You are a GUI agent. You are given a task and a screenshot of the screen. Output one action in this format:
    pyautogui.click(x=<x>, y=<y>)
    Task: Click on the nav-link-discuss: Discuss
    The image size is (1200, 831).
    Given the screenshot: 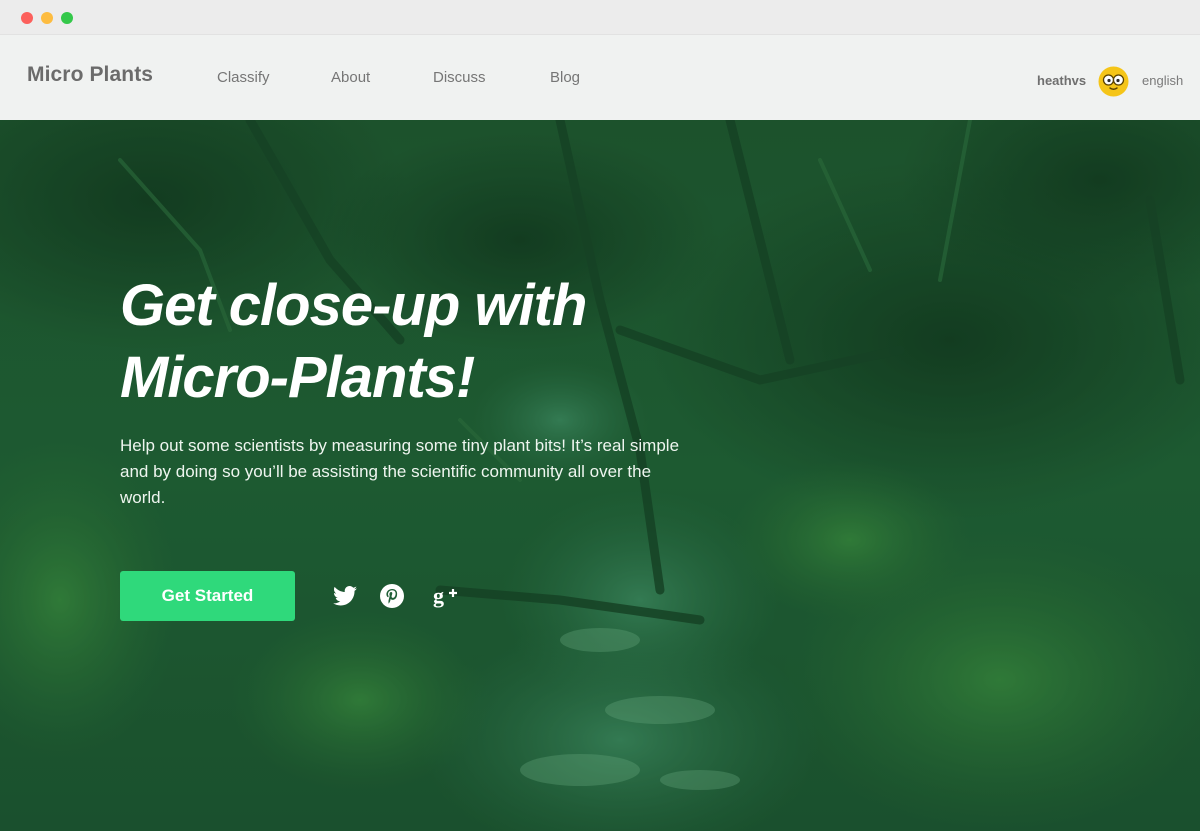 What is the action you would take?
    pyautogui.click(x=459, y=77)
    